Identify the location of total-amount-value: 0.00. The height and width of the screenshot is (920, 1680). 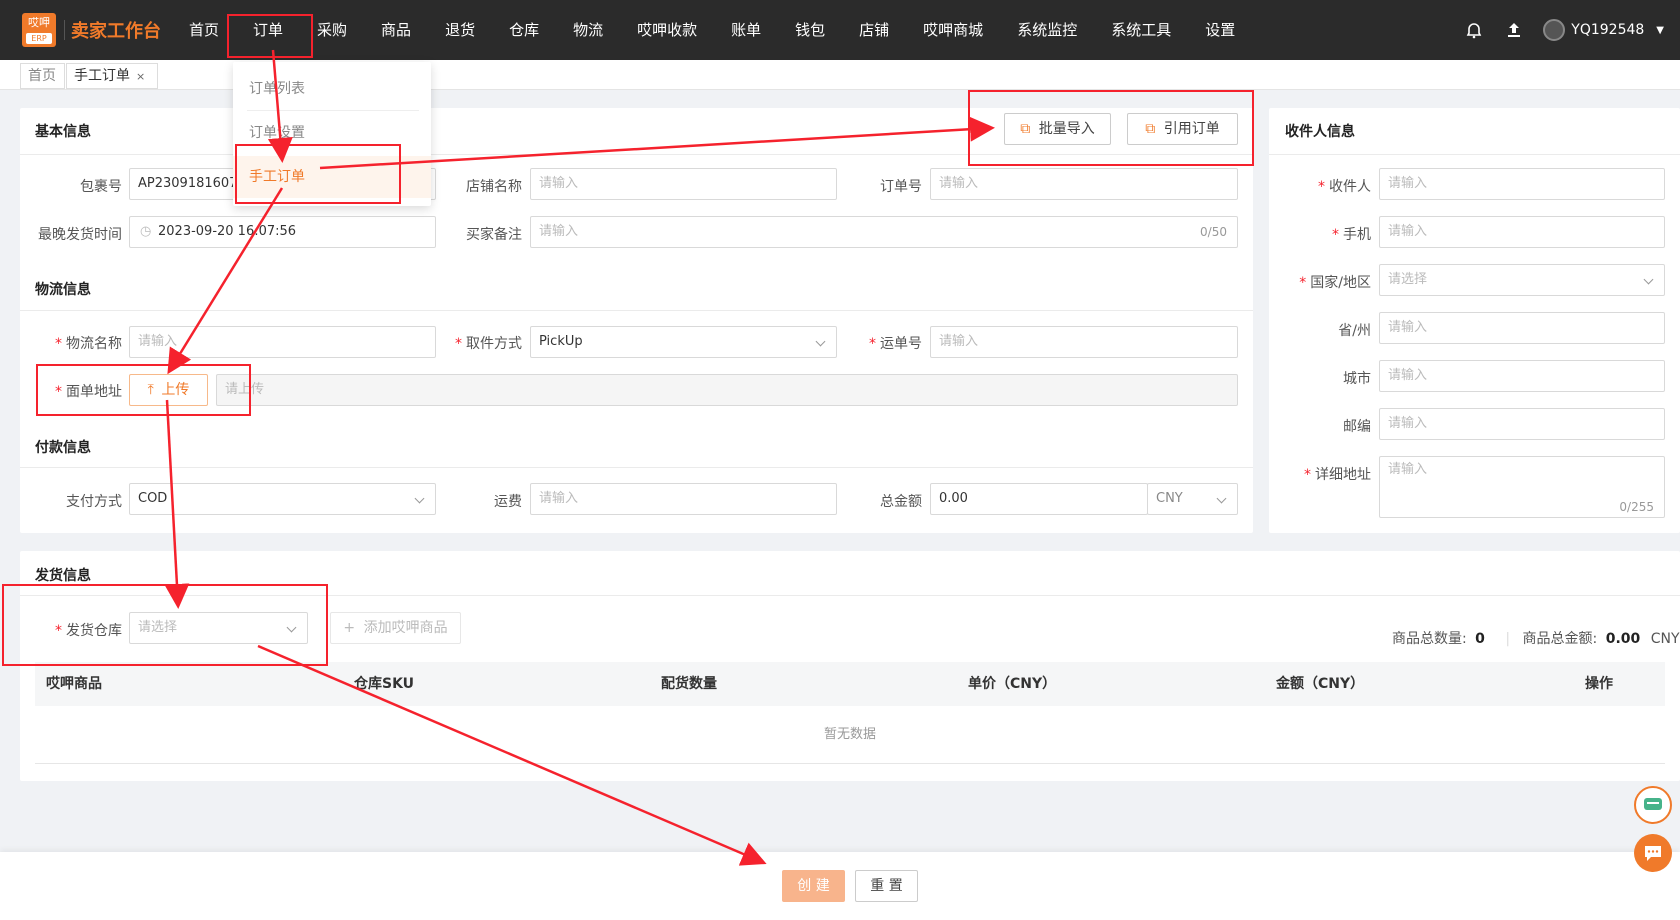
(1623, 639).